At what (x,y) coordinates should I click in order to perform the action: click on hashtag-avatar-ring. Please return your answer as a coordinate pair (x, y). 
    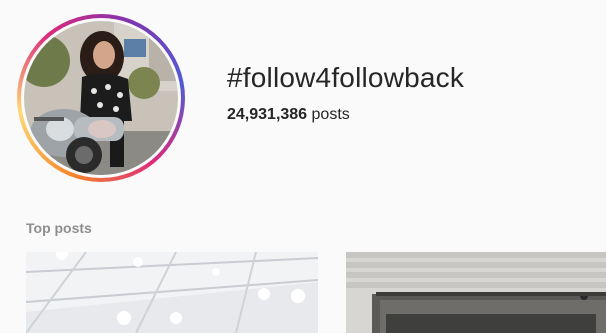
    Looking at the image, I should click on (101, 98).